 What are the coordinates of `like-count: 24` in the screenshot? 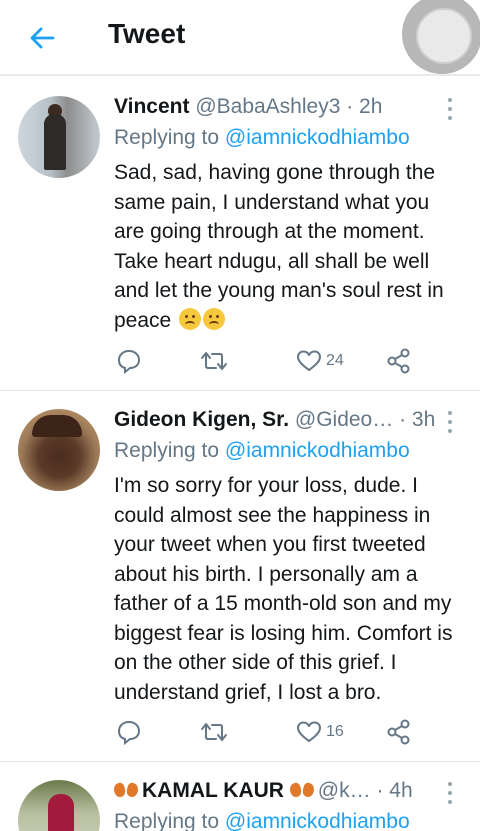 It's located at (335, 360).